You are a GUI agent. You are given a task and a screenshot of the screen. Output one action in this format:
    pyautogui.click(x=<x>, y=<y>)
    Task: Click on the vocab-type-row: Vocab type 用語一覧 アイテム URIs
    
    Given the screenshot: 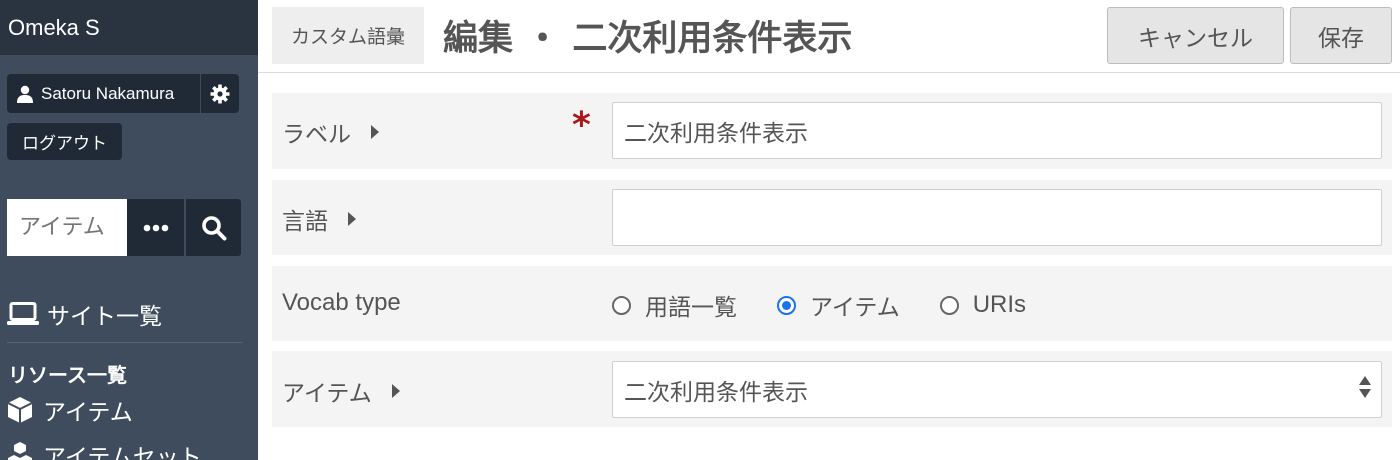 What is the action you would take?
    pyautogui.click(x=832, y=303)
    